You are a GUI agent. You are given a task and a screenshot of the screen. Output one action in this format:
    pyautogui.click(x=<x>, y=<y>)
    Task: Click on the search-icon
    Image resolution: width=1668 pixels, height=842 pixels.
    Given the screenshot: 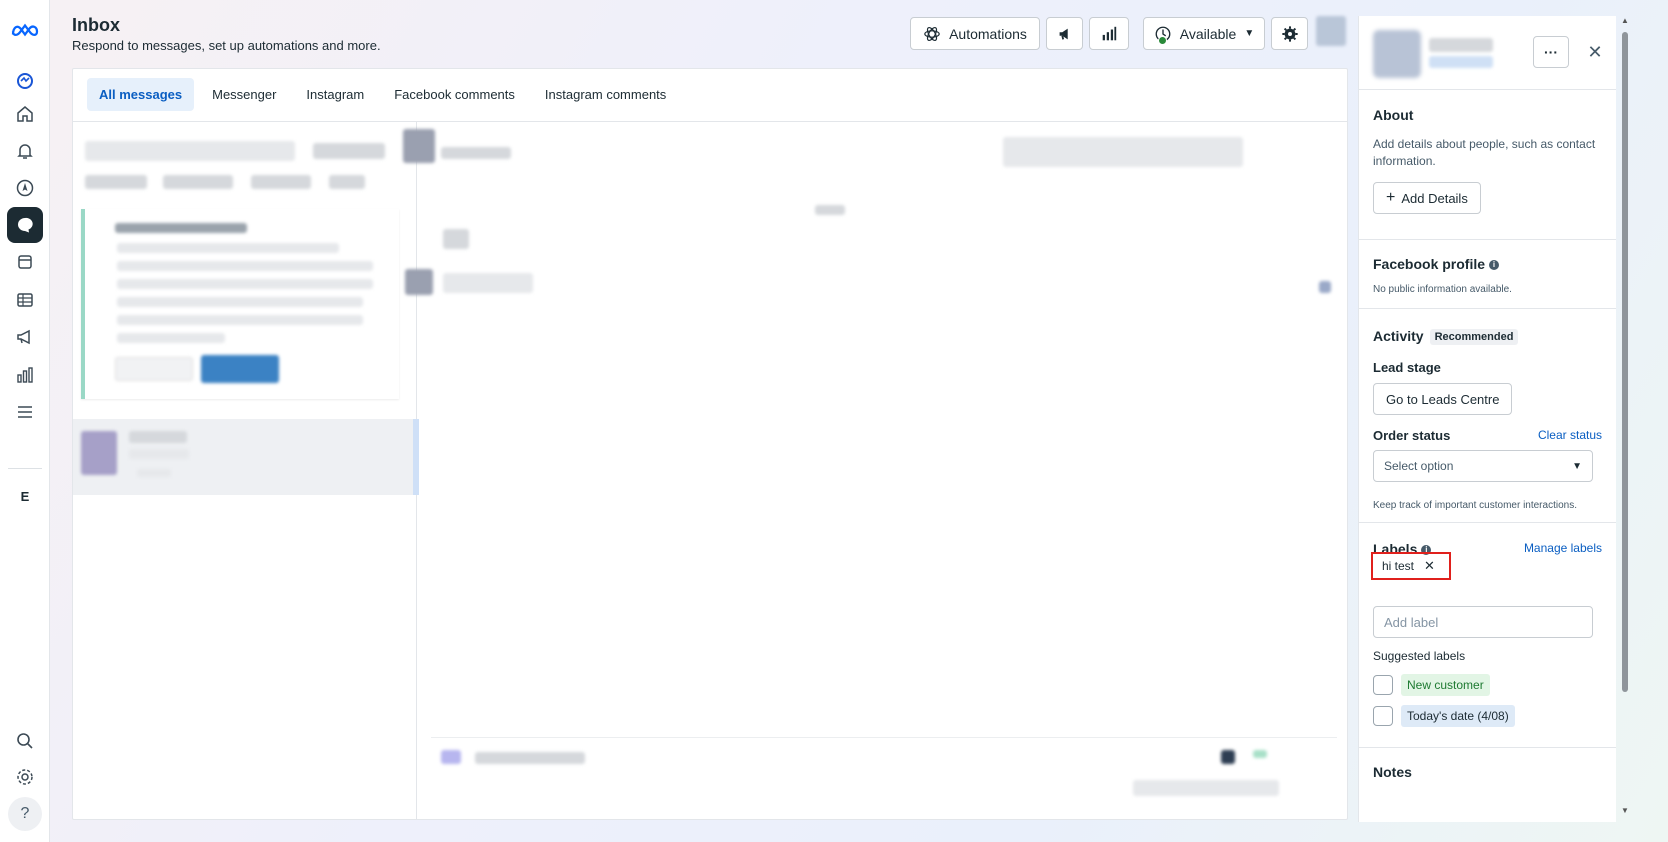 What is the action you would take?
    pyautogui.click(x=25, y=741)
    